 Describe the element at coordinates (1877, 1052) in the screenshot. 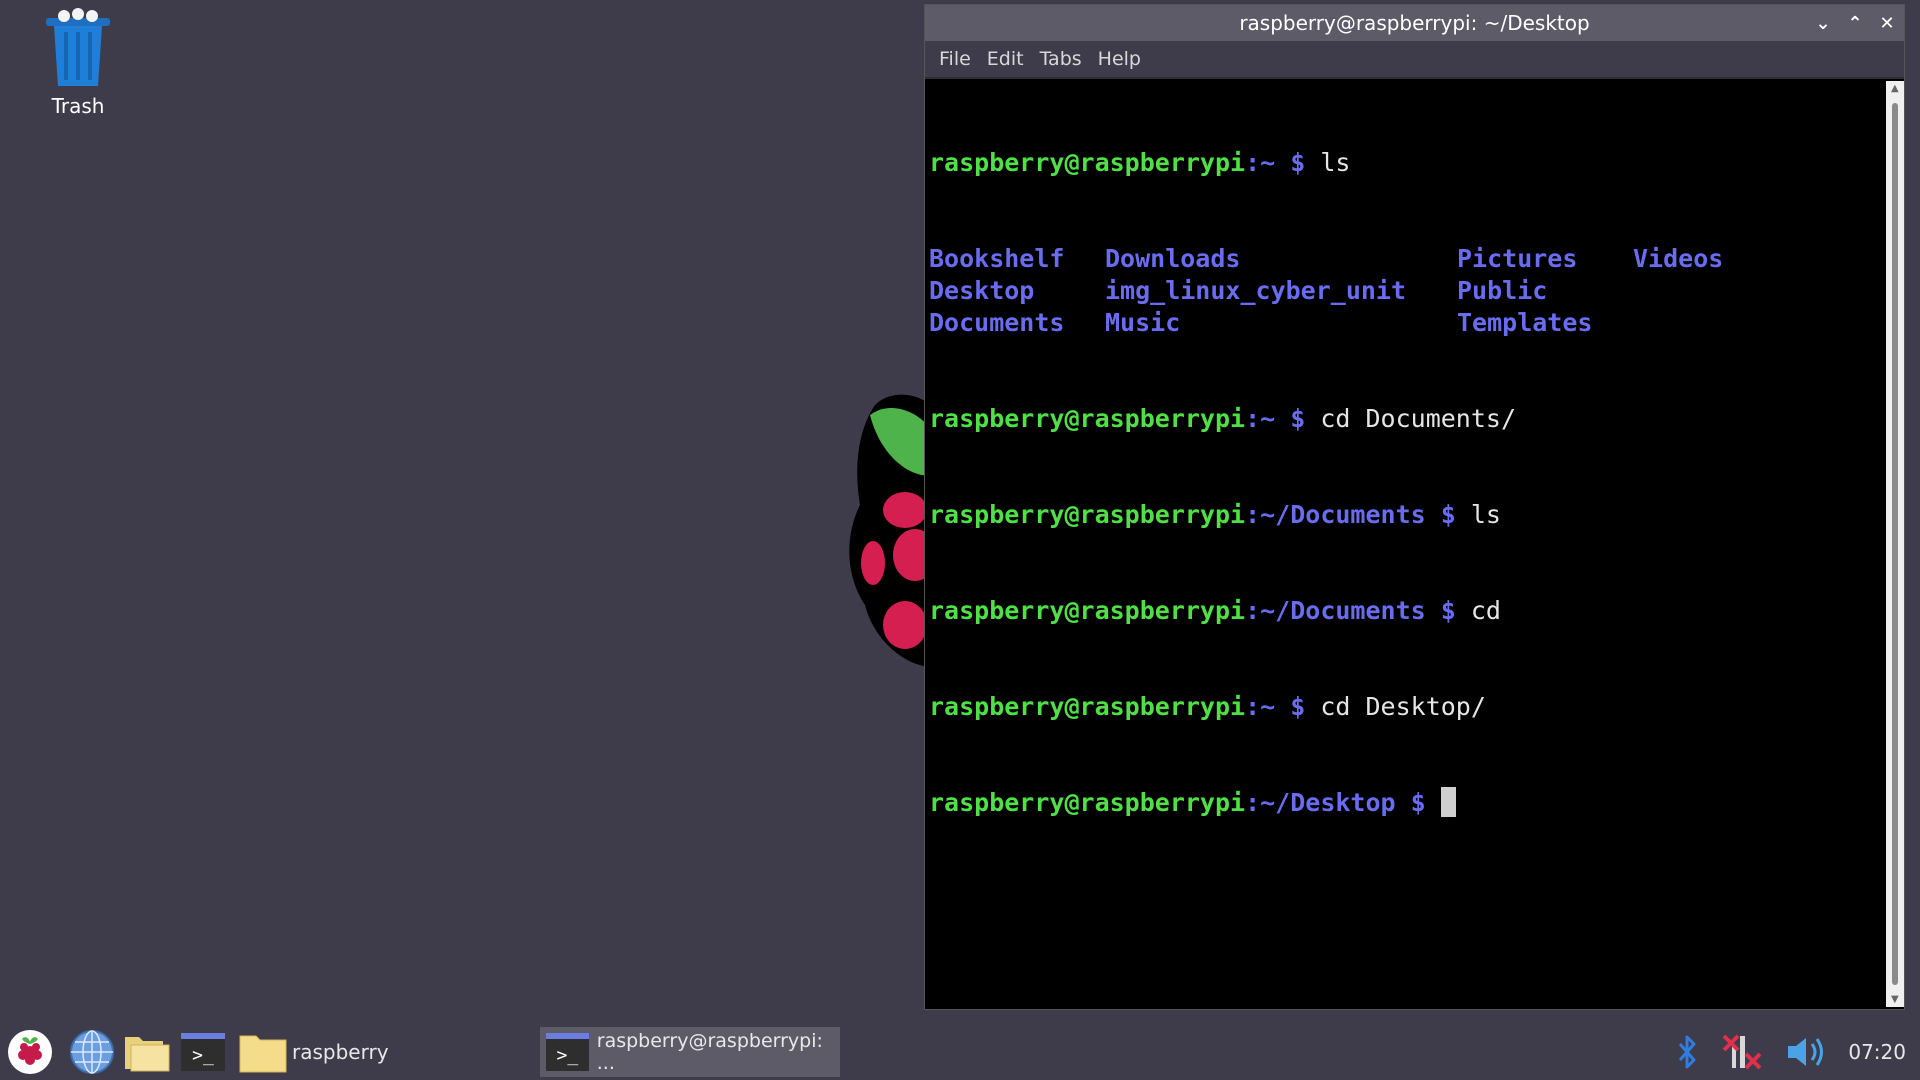

I see `clock: 07:20` at that location.